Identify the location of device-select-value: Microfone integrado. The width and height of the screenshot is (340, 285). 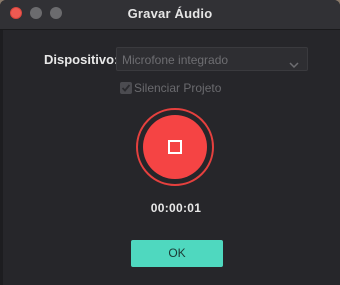
(175, 60).